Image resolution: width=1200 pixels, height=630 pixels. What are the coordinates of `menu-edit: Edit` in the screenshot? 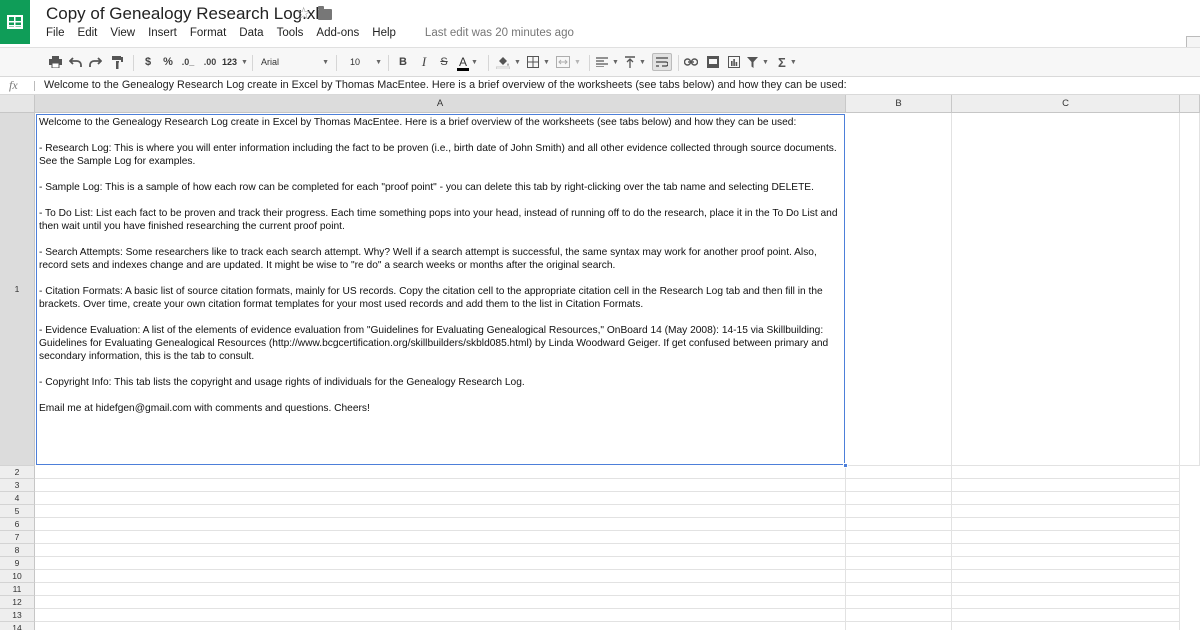 It's located at (88, 33).